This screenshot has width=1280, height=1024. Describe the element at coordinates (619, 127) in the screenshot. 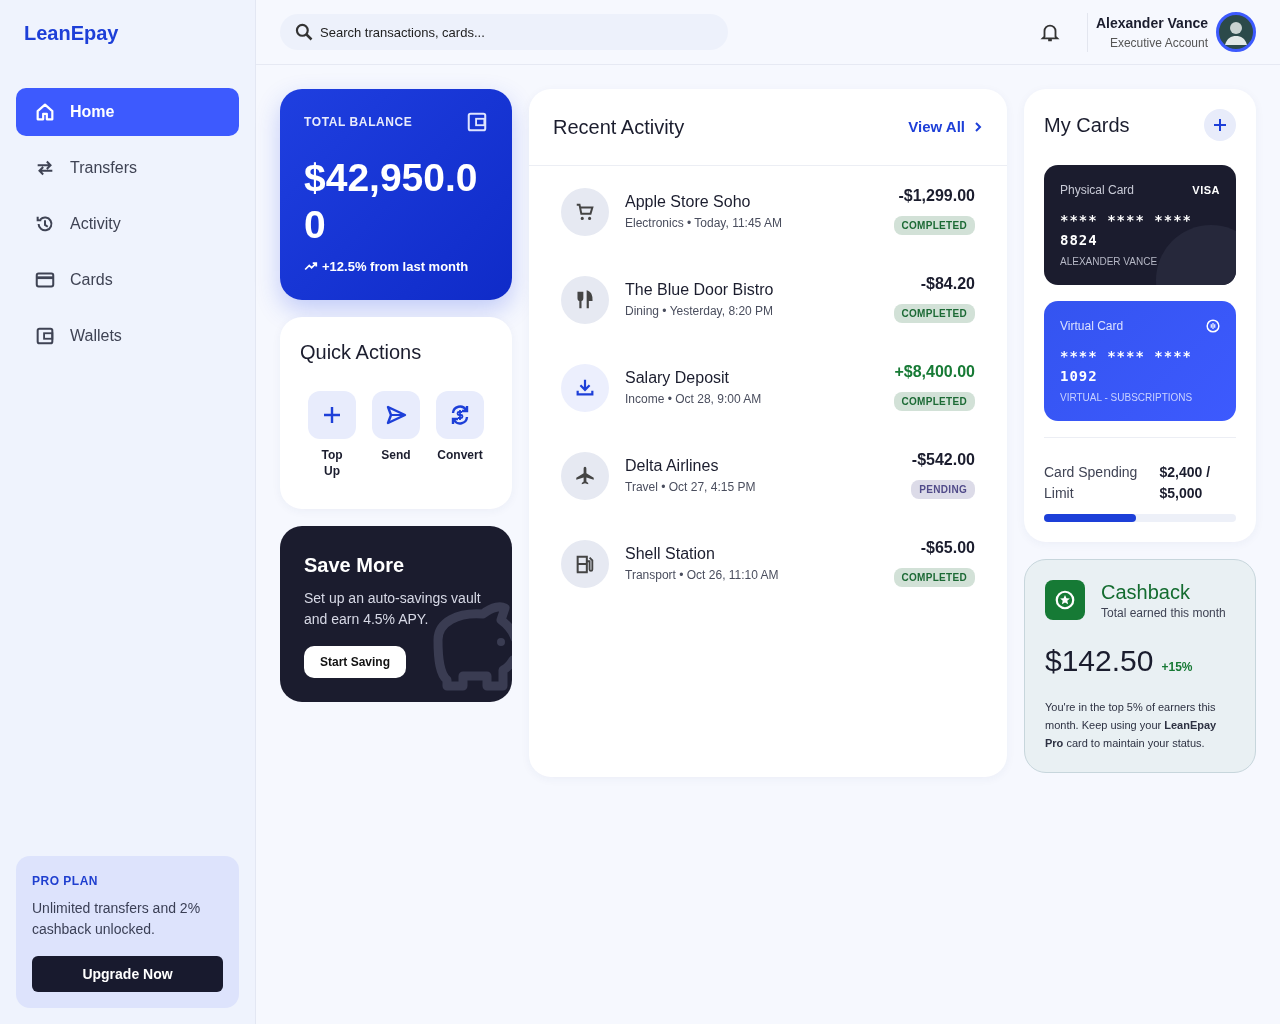

I see `section-title: Recent Activity` at that location.